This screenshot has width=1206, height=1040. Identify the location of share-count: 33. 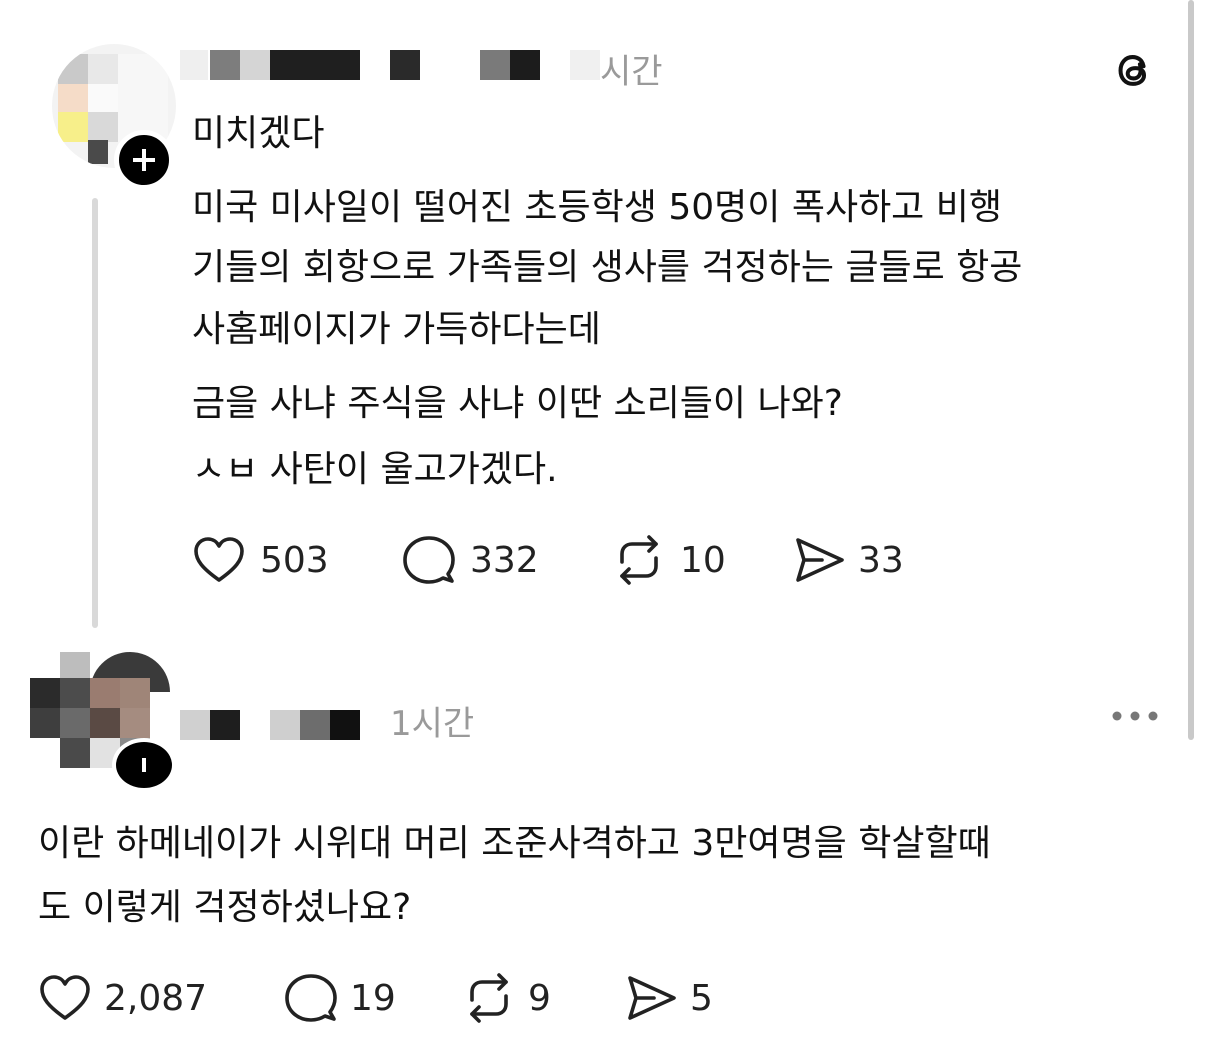
(881, 560).